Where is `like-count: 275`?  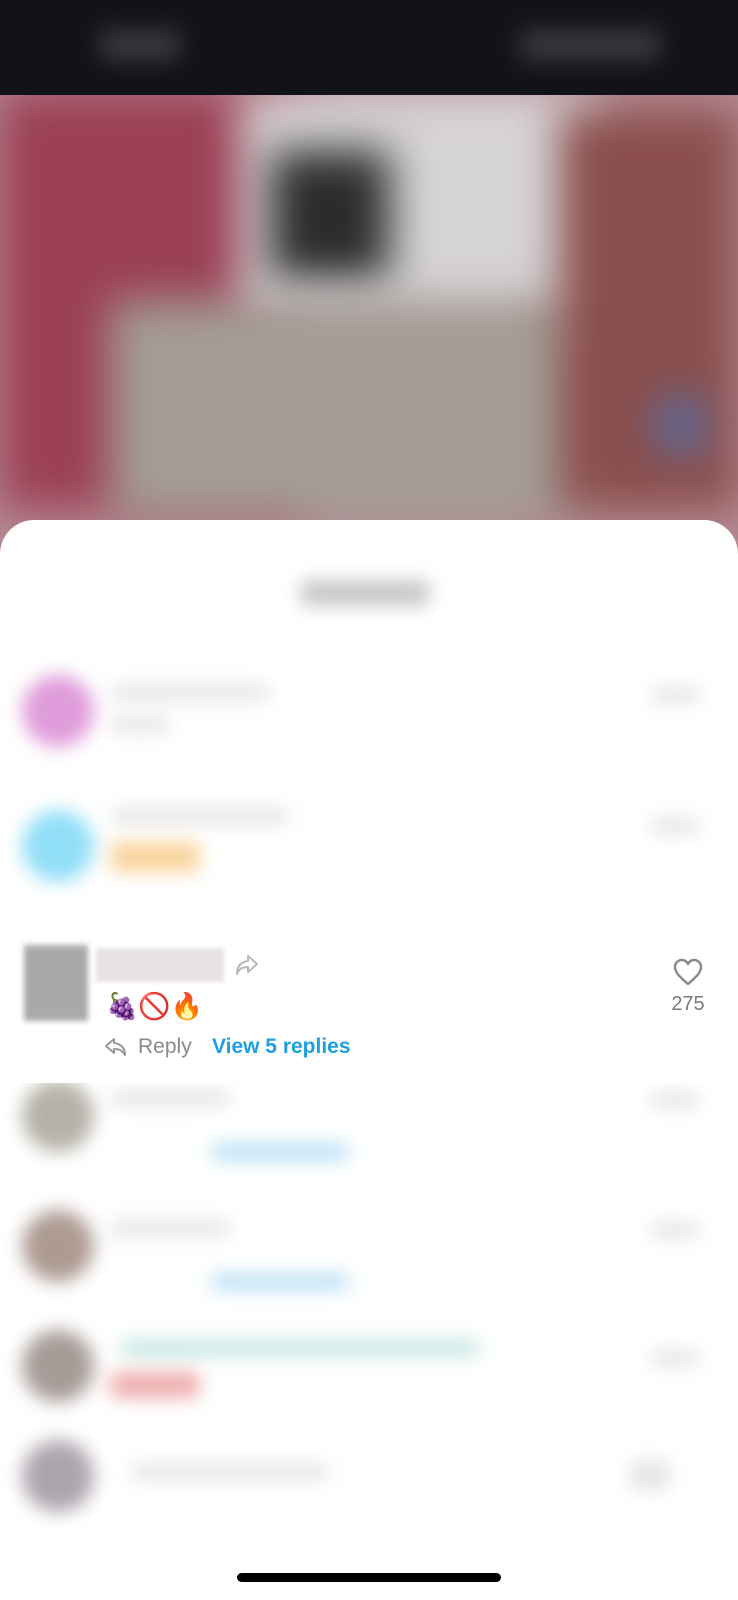 like-count: 275 is located at coordinates (688, 1004).